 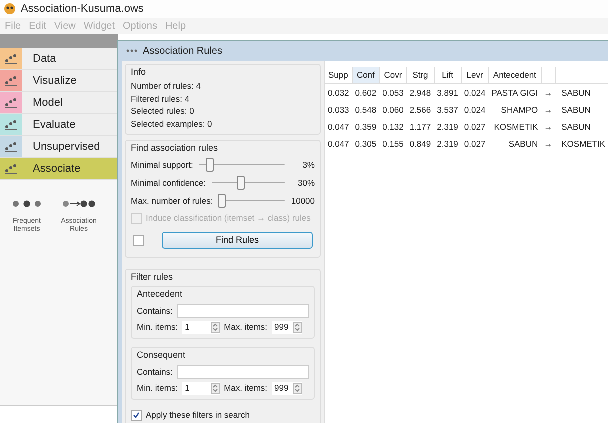 What do you see at coordinates (172, 124) in the screenshot?
I see `info-text: Selected examples: 0` at bounding box center [172, 124].